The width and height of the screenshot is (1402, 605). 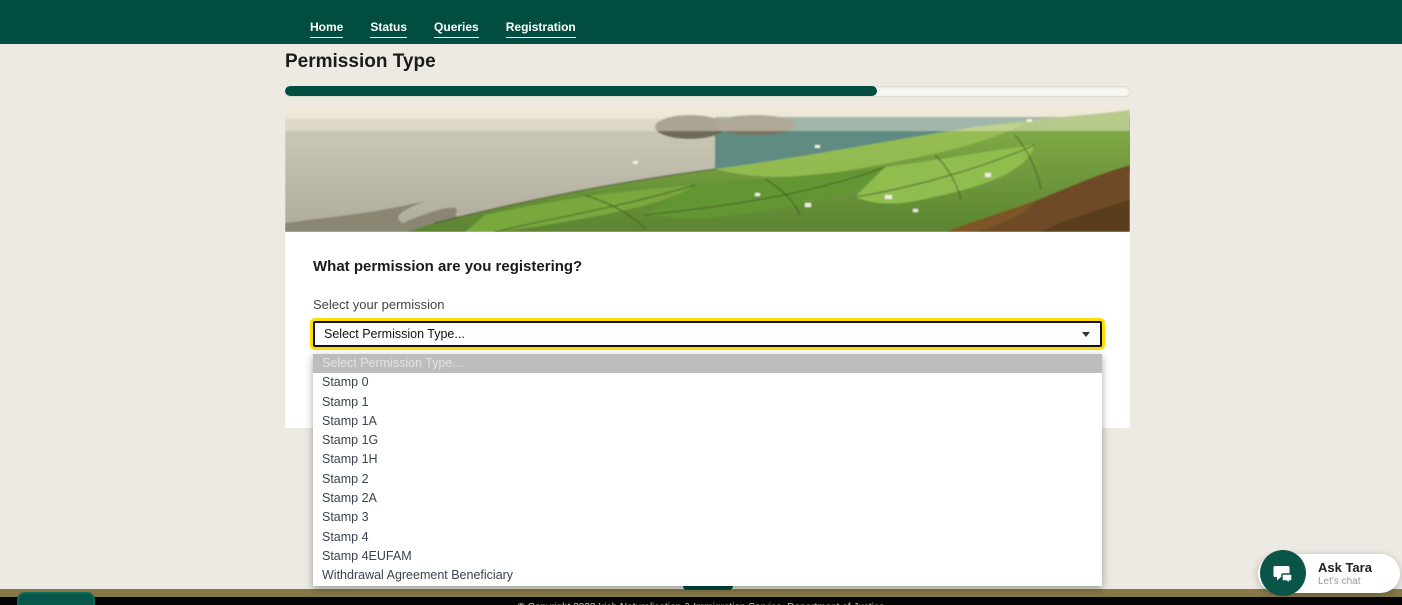 I want to click on dropdown-option: Stamp 1H, so click(x=707, y=459).